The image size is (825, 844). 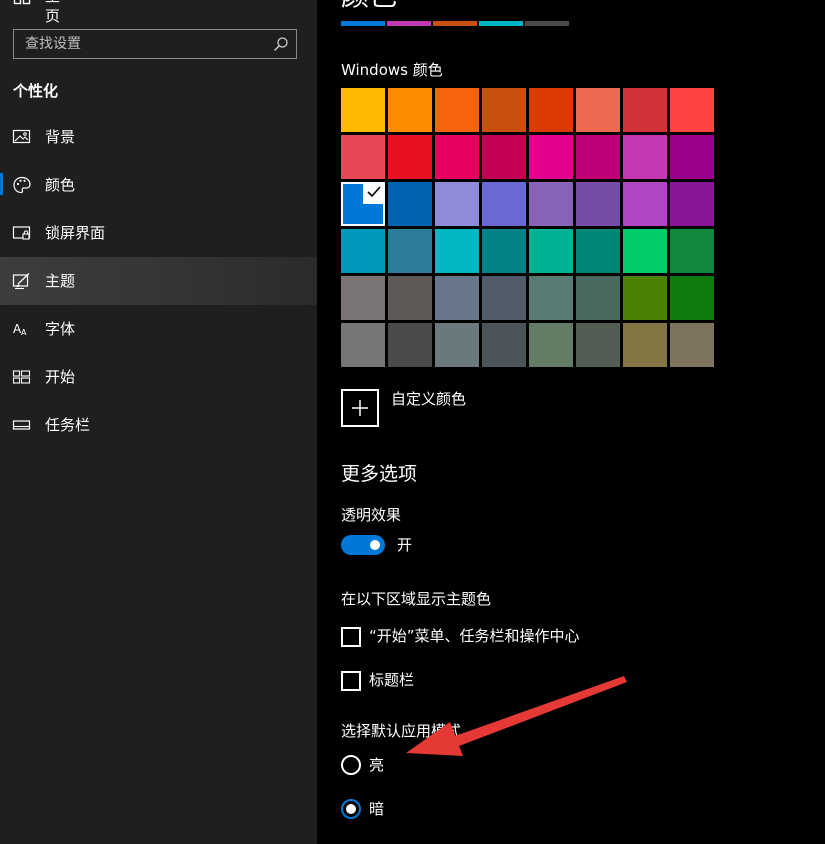 I want to click on sidebar-item-lock-screen: 锁屏界面, so click(x=158, y=233).